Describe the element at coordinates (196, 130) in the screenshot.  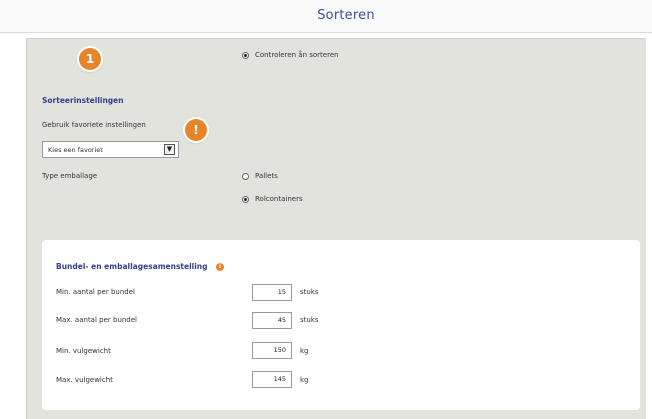
I see `warning-badge: !` at that location.